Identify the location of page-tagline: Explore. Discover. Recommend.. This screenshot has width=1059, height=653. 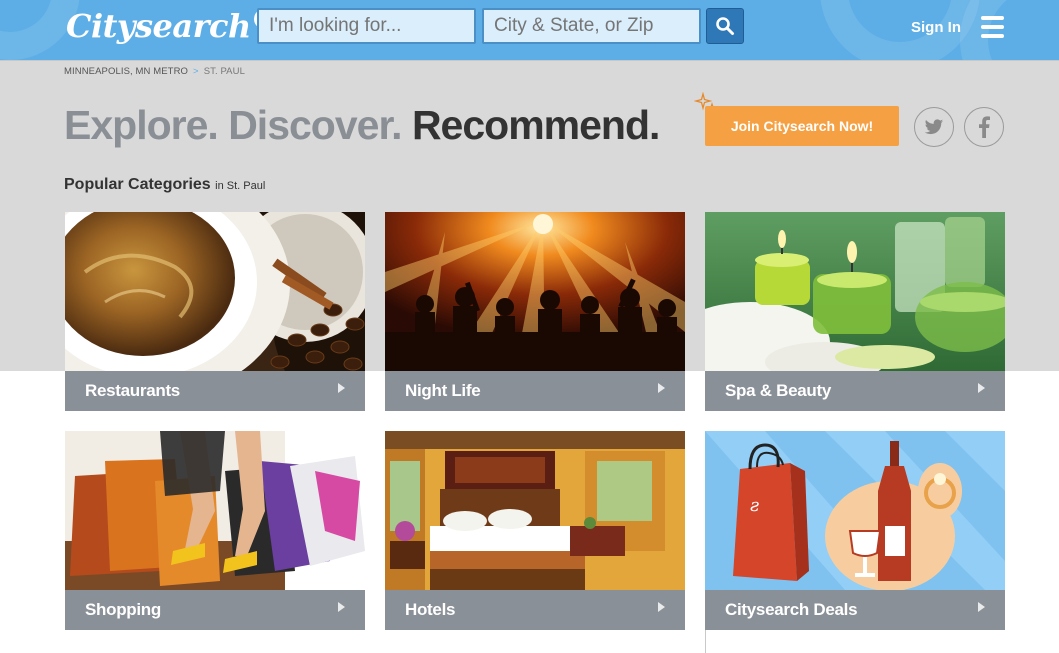
(362, 125).